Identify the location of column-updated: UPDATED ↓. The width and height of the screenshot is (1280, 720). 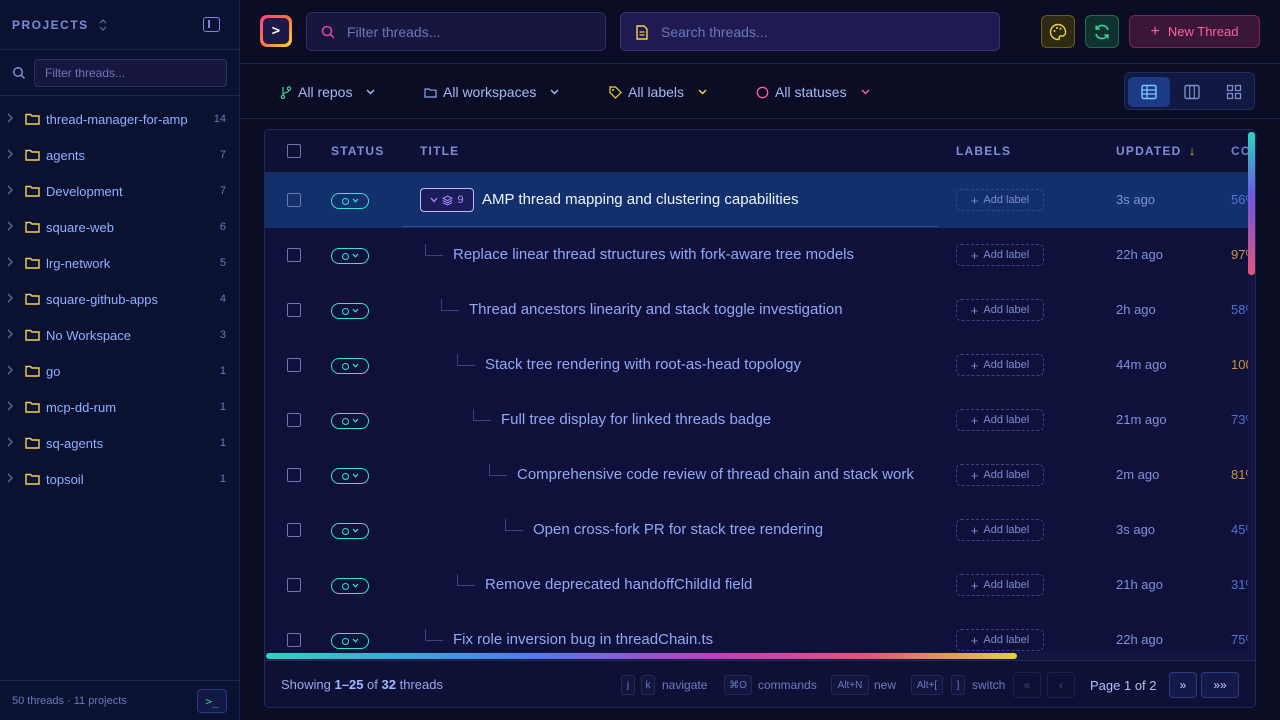
(1156, 151).